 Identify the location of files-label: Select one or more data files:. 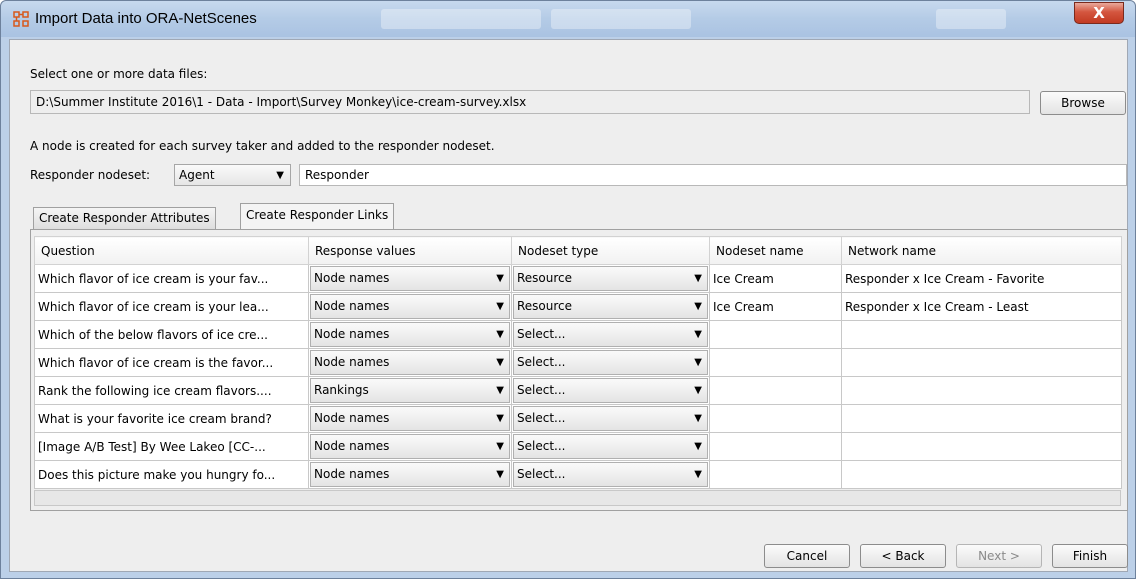
(119, 74).